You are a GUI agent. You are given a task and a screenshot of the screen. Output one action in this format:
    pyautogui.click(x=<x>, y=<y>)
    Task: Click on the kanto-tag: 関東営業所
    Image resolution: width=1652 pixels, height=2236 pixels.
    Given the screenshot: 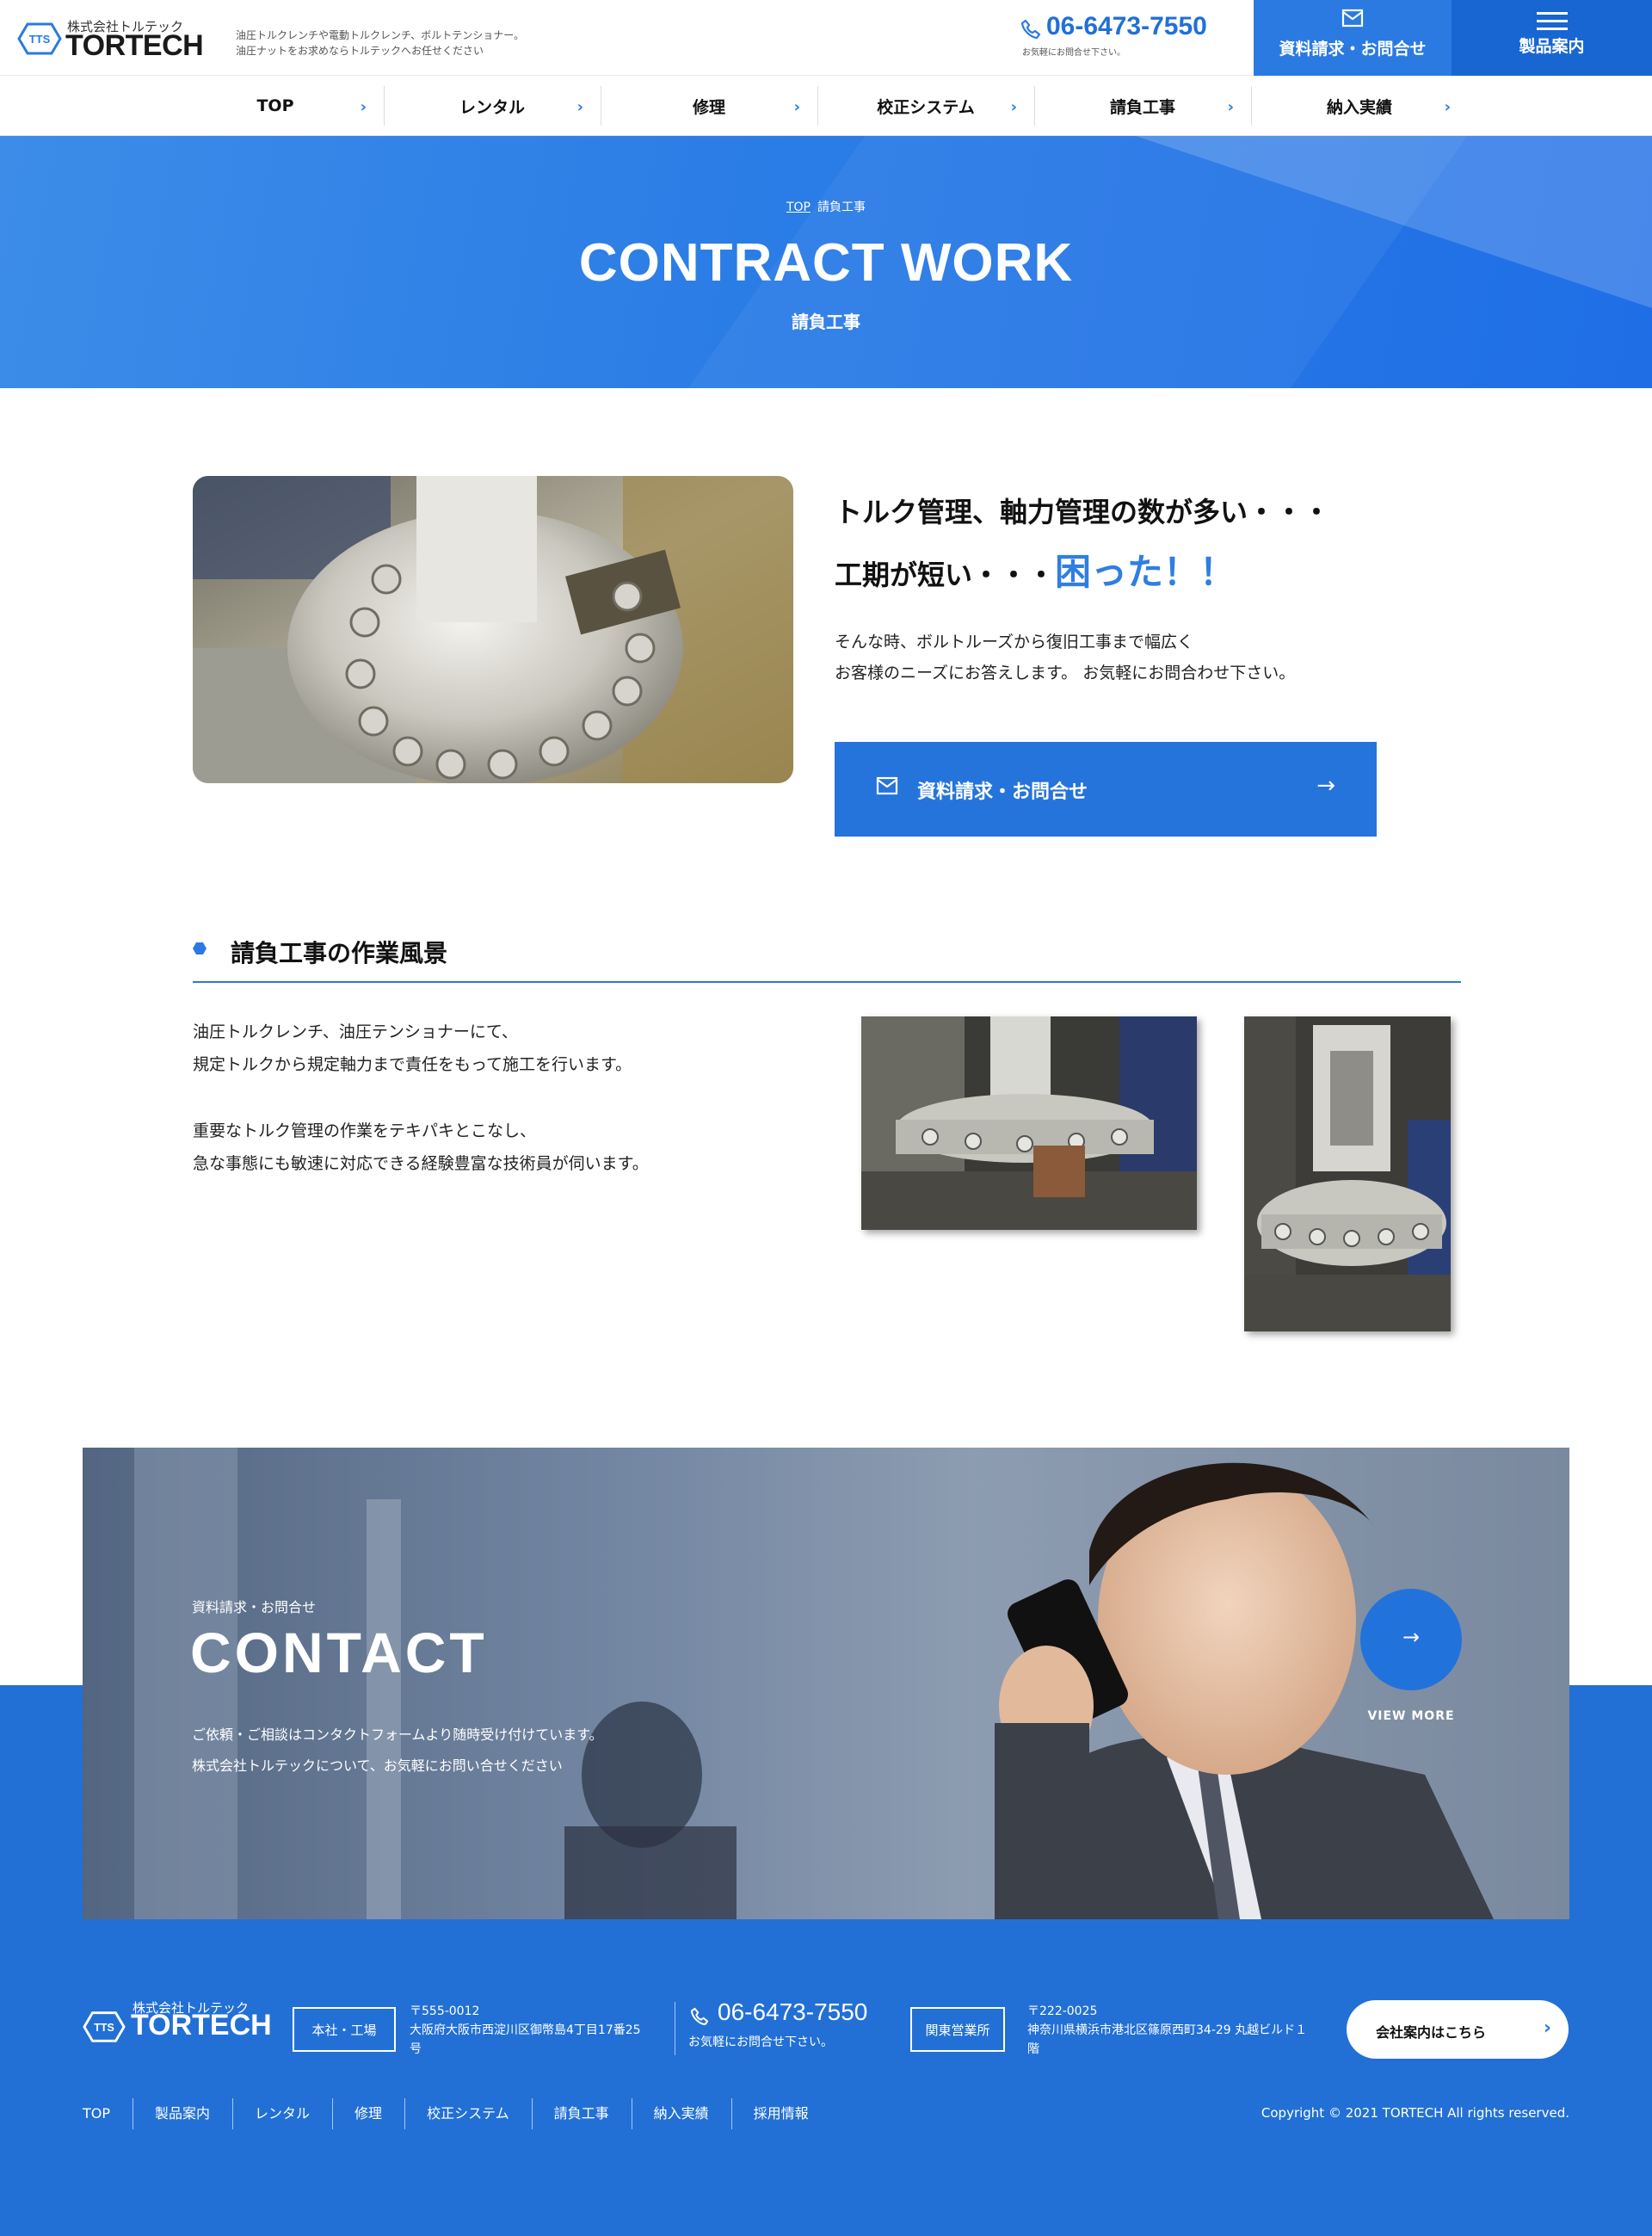 What is the action you would take?
    pyautogui.click(x=957, y=2029)
    